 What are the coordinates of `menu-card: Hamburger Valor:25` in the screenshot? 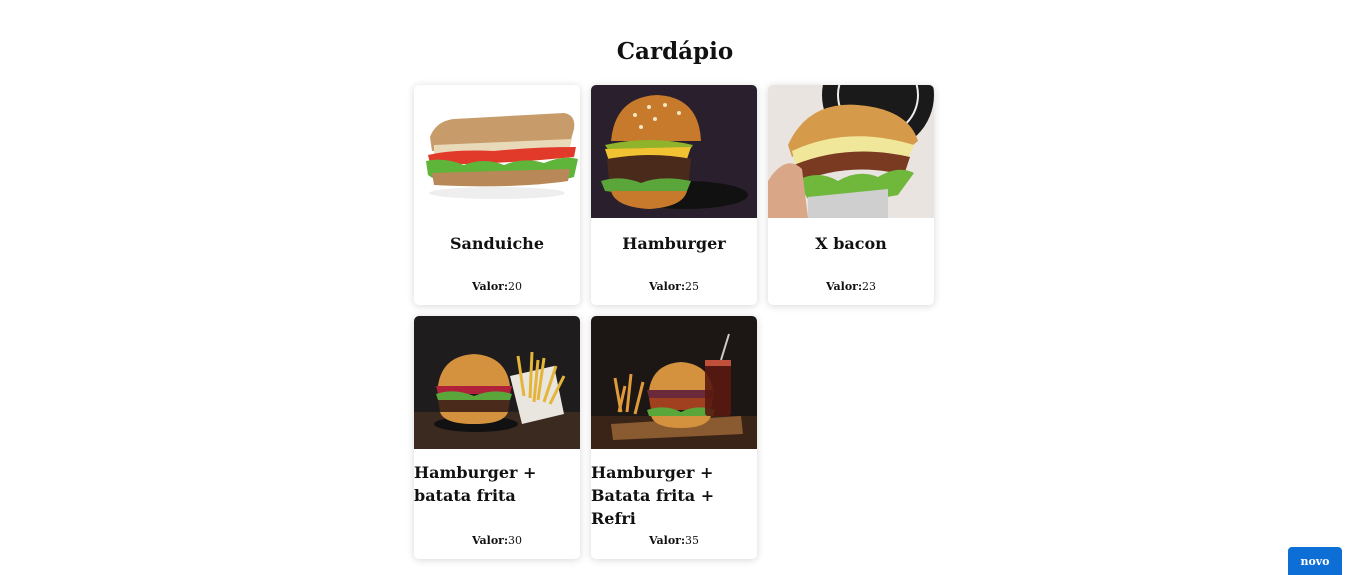 It's located at (674, 195).